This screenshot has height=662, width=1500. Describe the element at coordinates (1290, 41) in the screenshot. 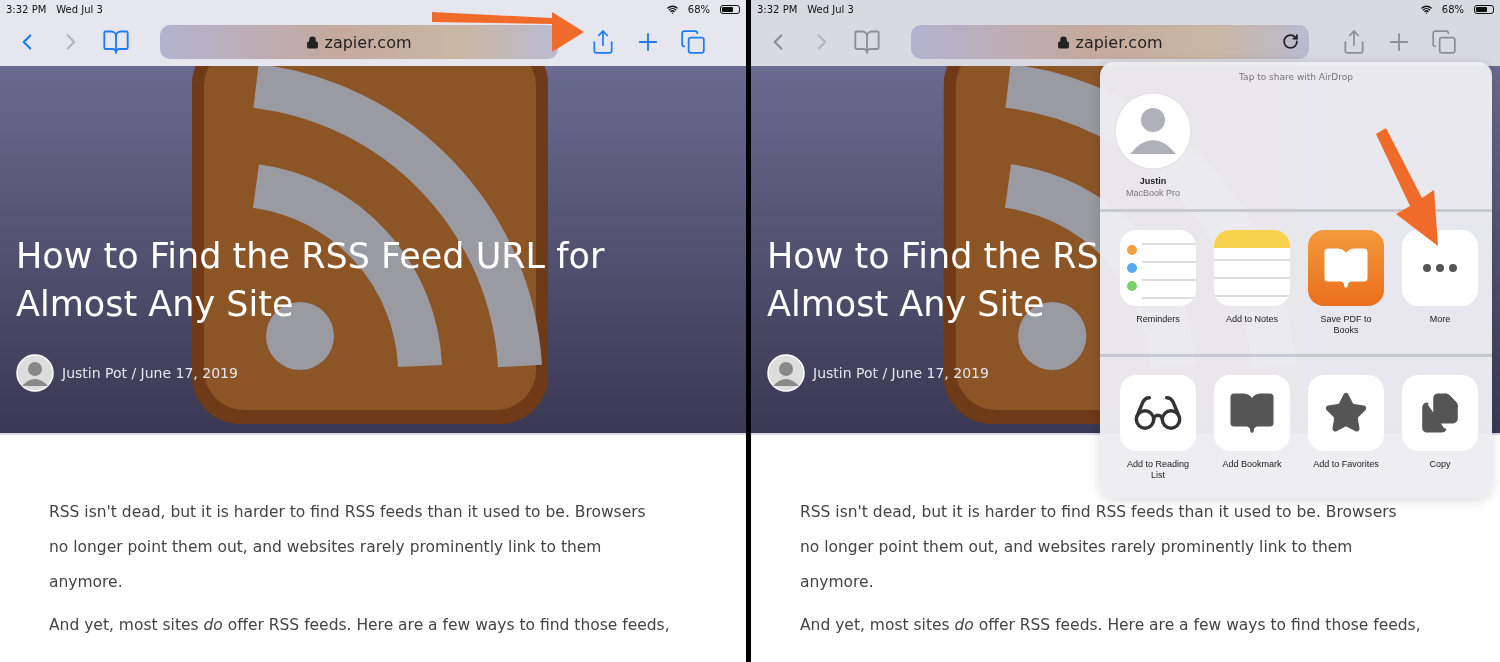

I see `reload-icon` at that location.